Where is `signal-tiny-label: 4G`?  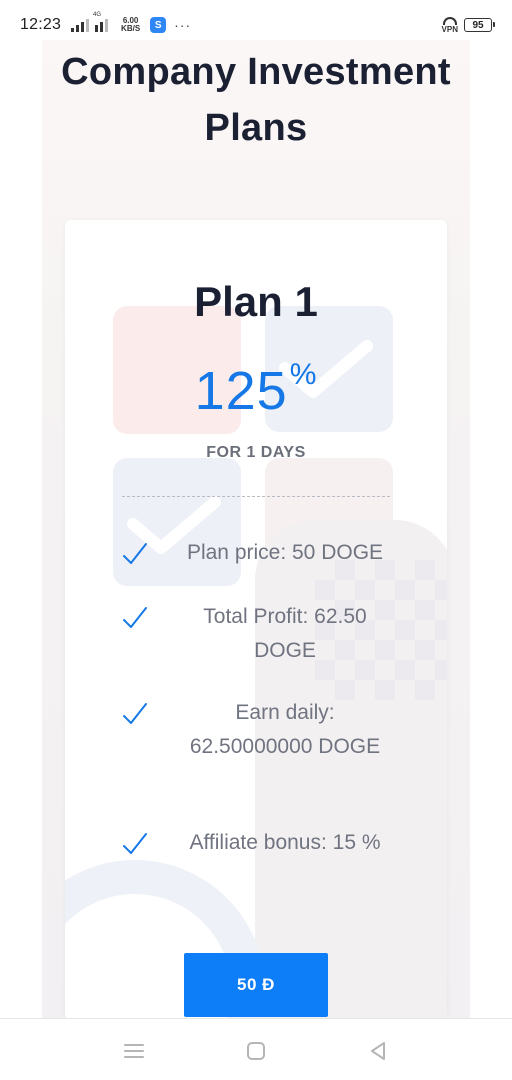 signal-tiny-label: 4G is located at coordinates (97, 15).